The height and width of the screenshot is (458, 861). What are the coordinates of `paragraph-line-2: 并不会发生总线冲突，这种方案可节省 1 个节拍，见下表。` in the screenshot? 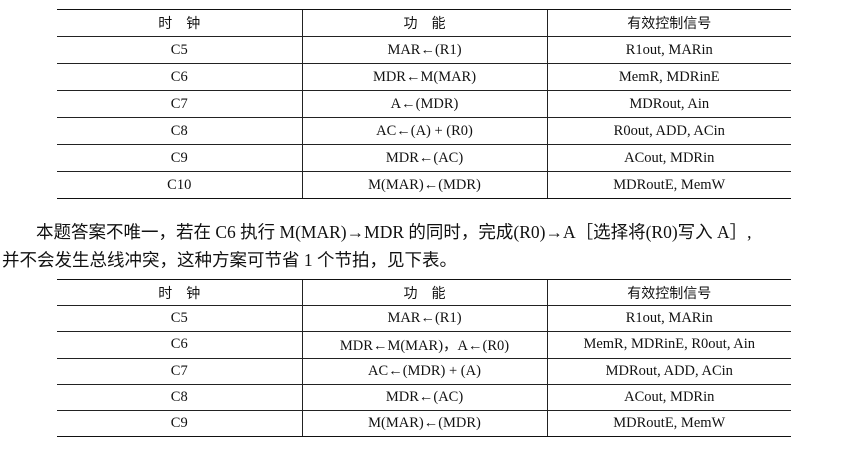 It's located at (229, 260).